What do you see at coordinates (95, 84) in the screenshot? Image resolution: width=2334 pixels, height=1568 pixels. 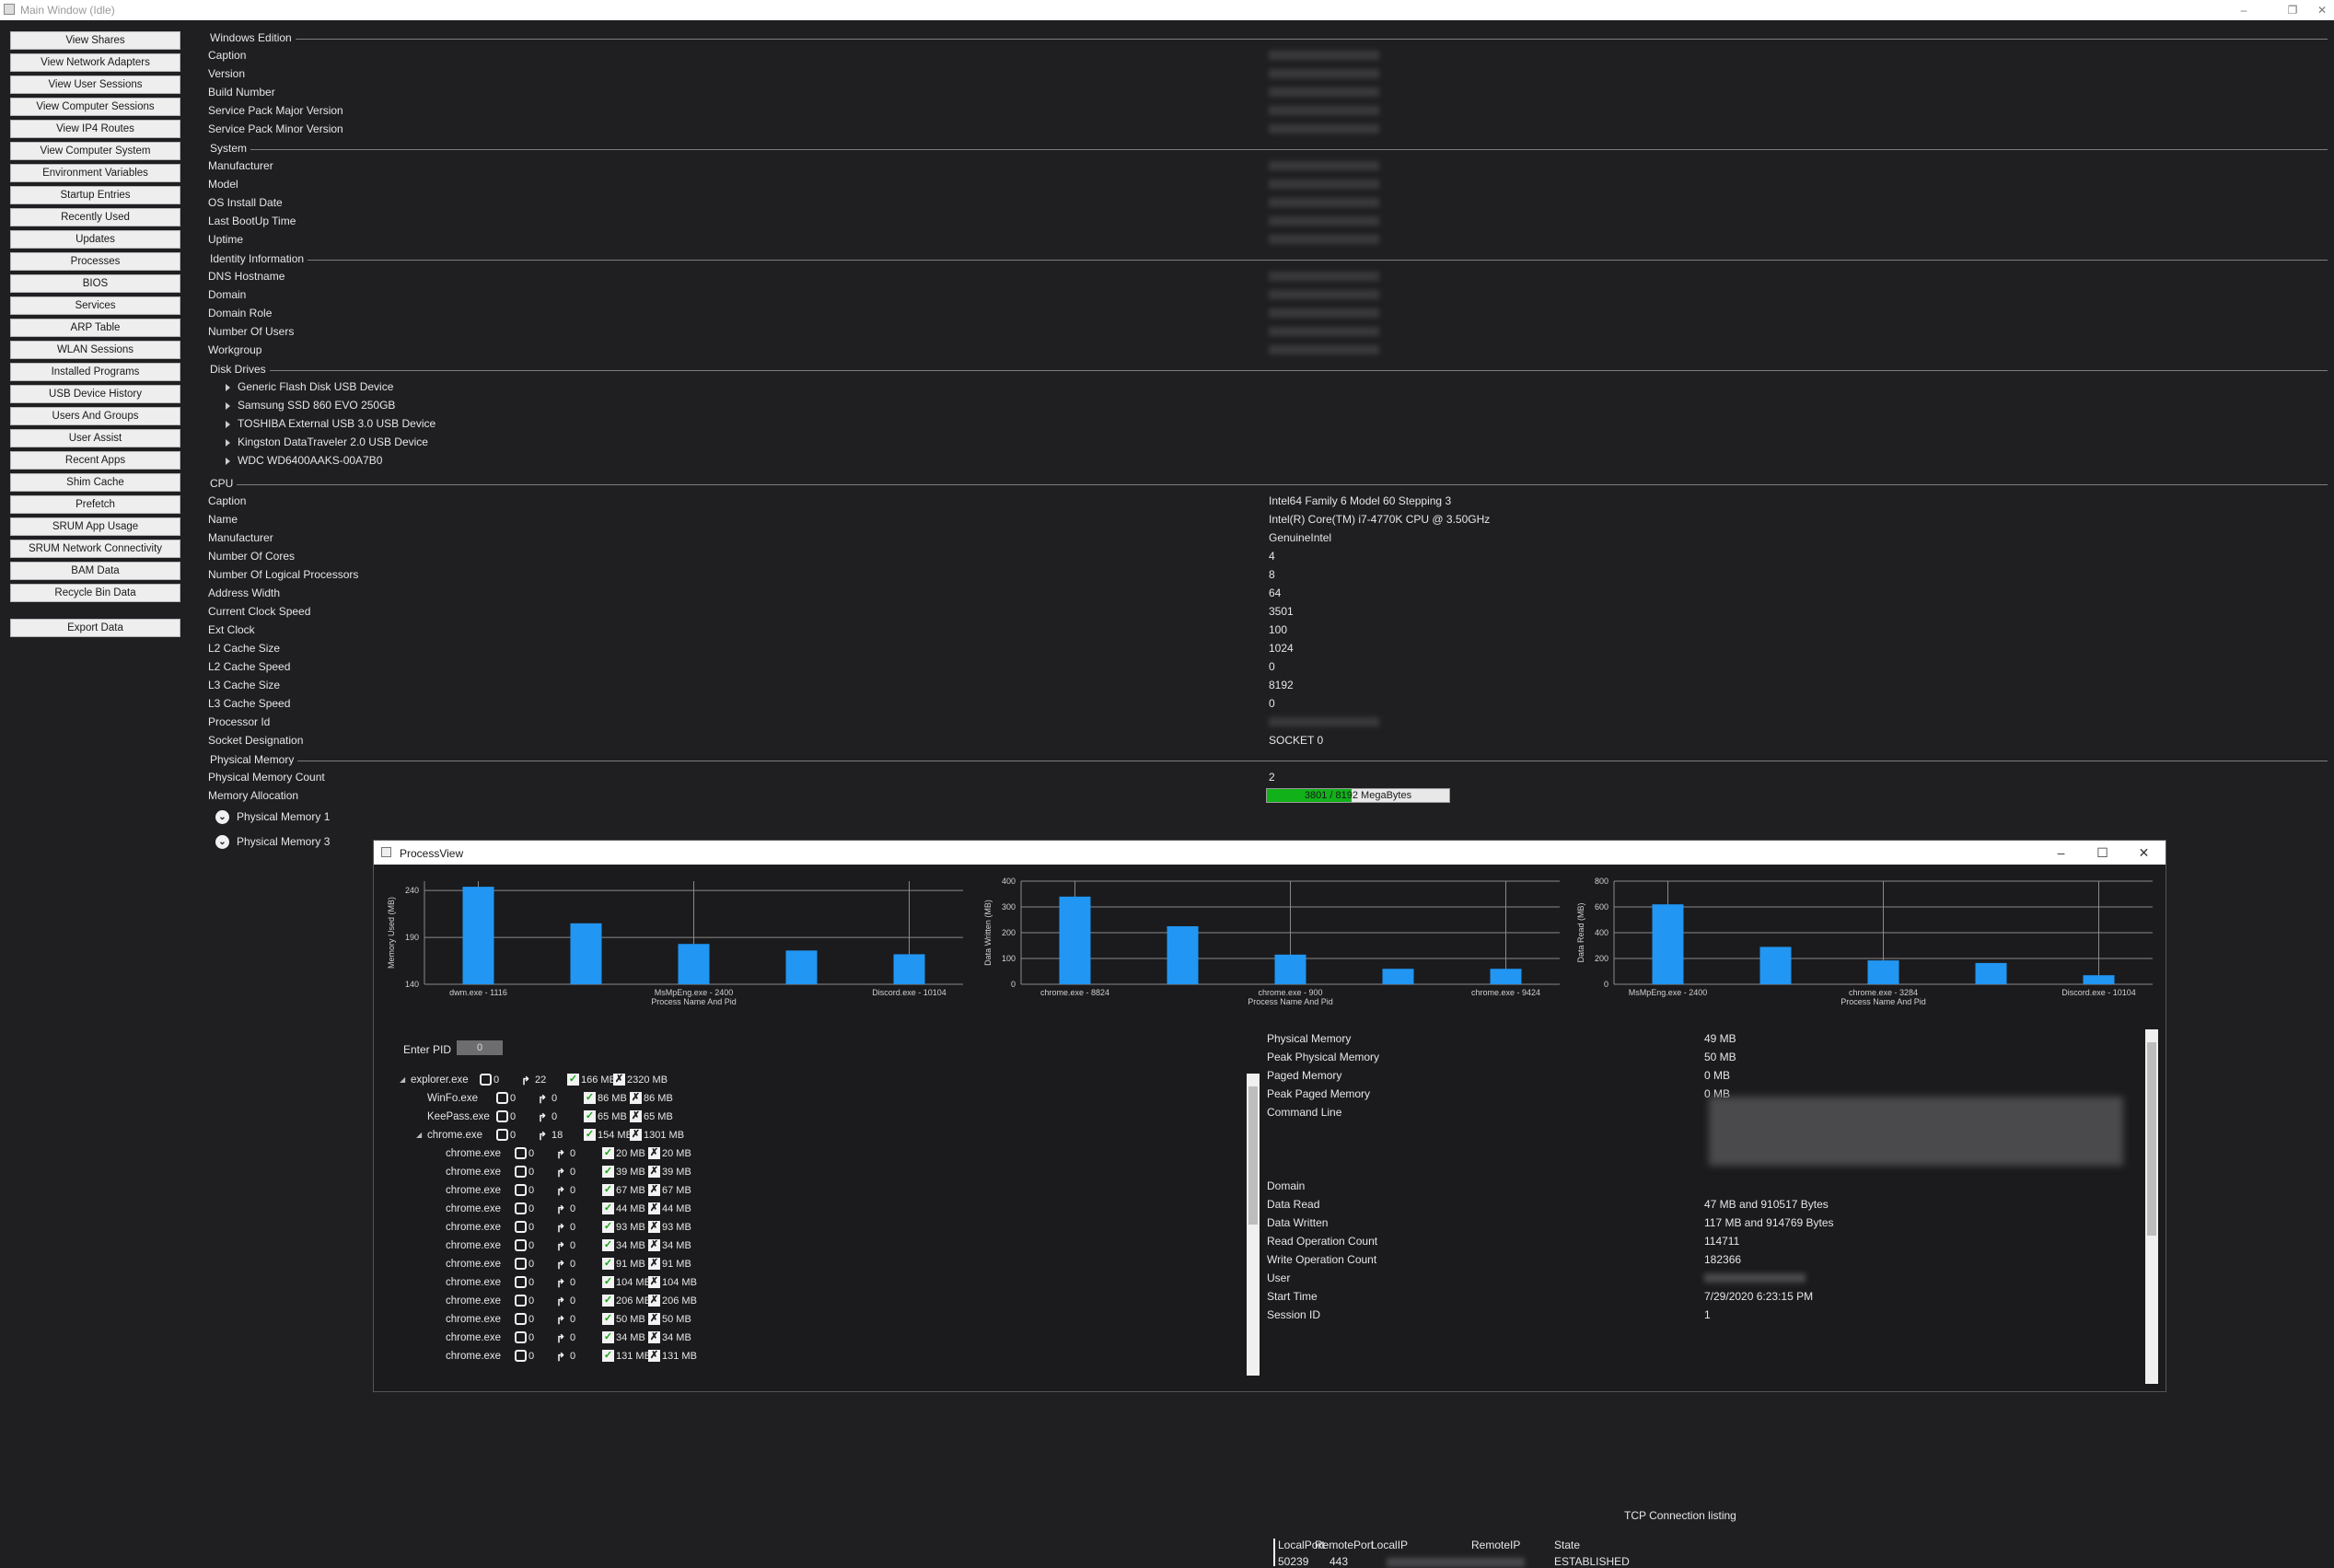 I see `nav-button-view-user-sessions: View User Sessions` at bounding box center [95, 84].